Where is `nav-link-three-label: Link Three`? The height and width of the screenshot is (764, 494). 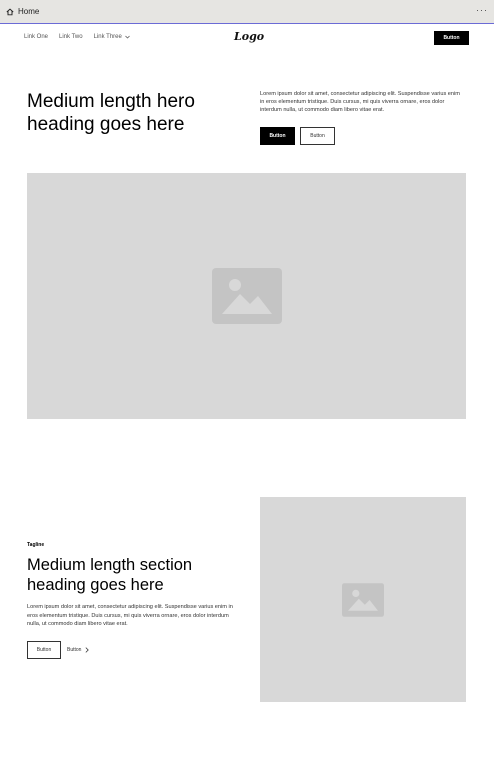
nav-link-three-label: Link Three is located at coordinates (107, 37).